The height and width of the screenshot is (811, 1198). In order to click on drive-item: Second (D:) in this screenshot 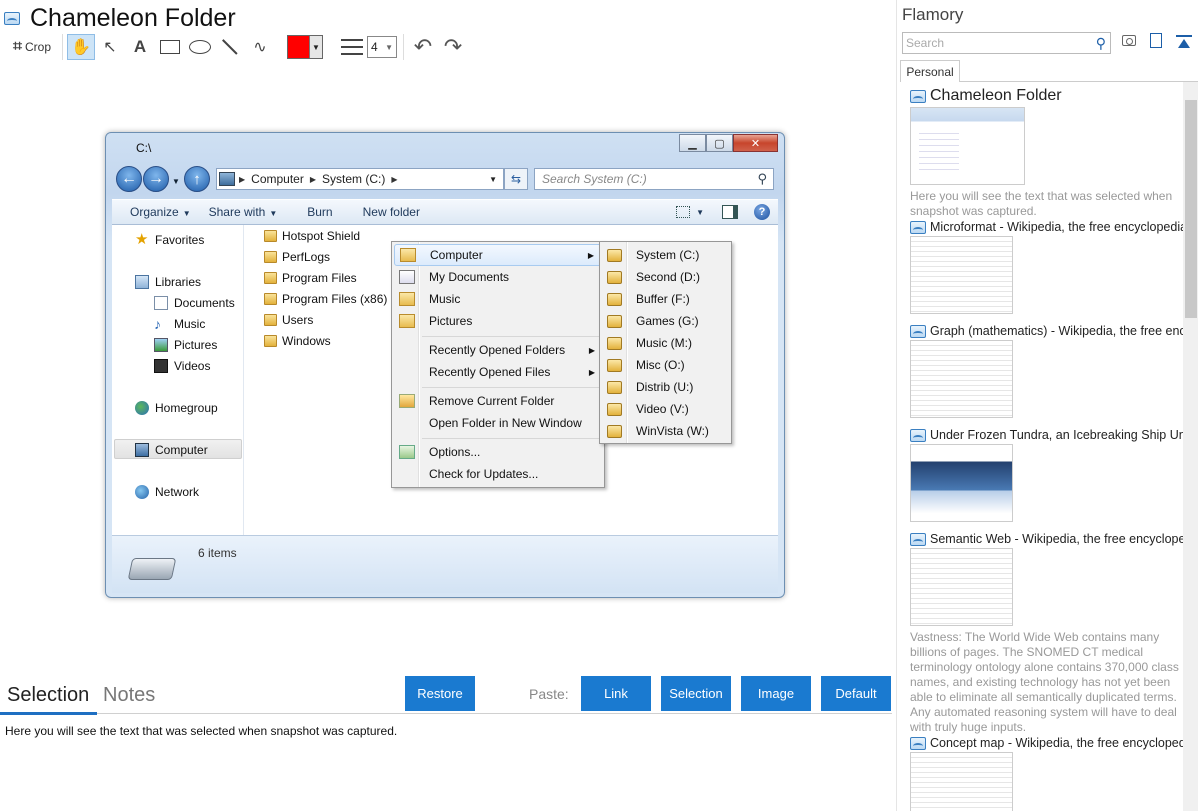, I will do `click(666, 277)`.